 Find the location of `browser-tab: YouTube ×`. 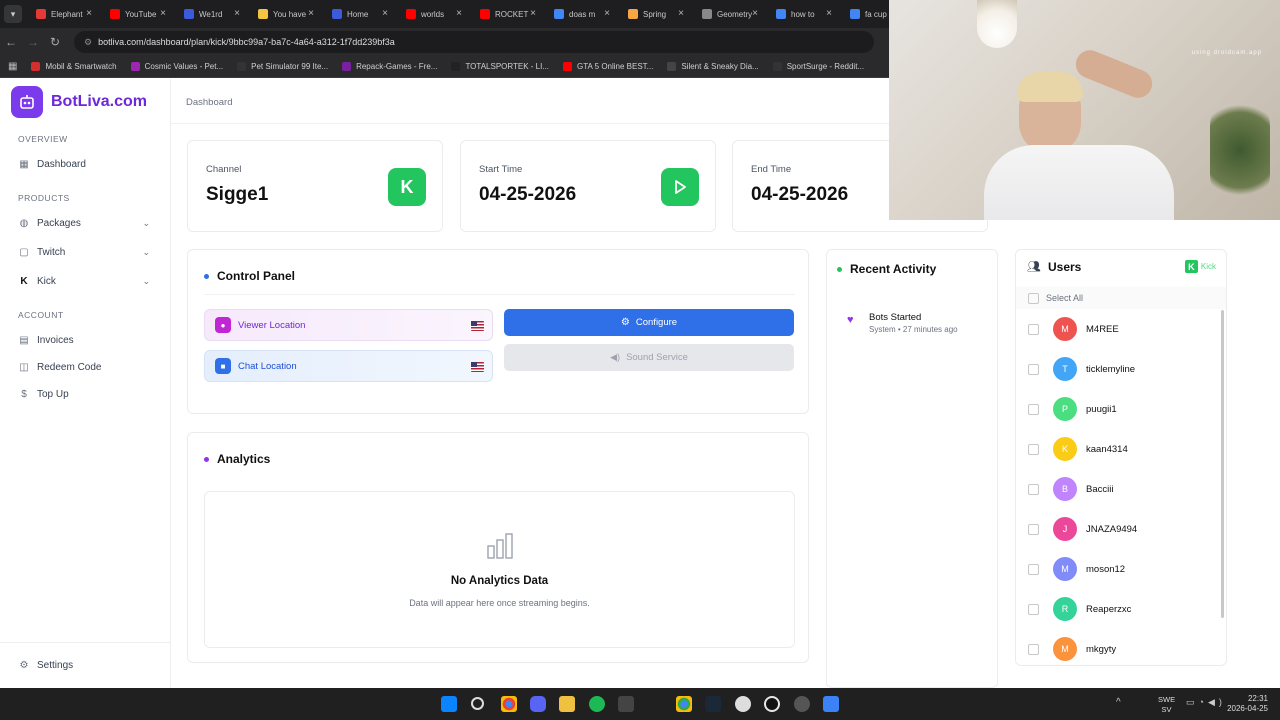

browser-tab: YouTube × is located at coordinates (137, 14).